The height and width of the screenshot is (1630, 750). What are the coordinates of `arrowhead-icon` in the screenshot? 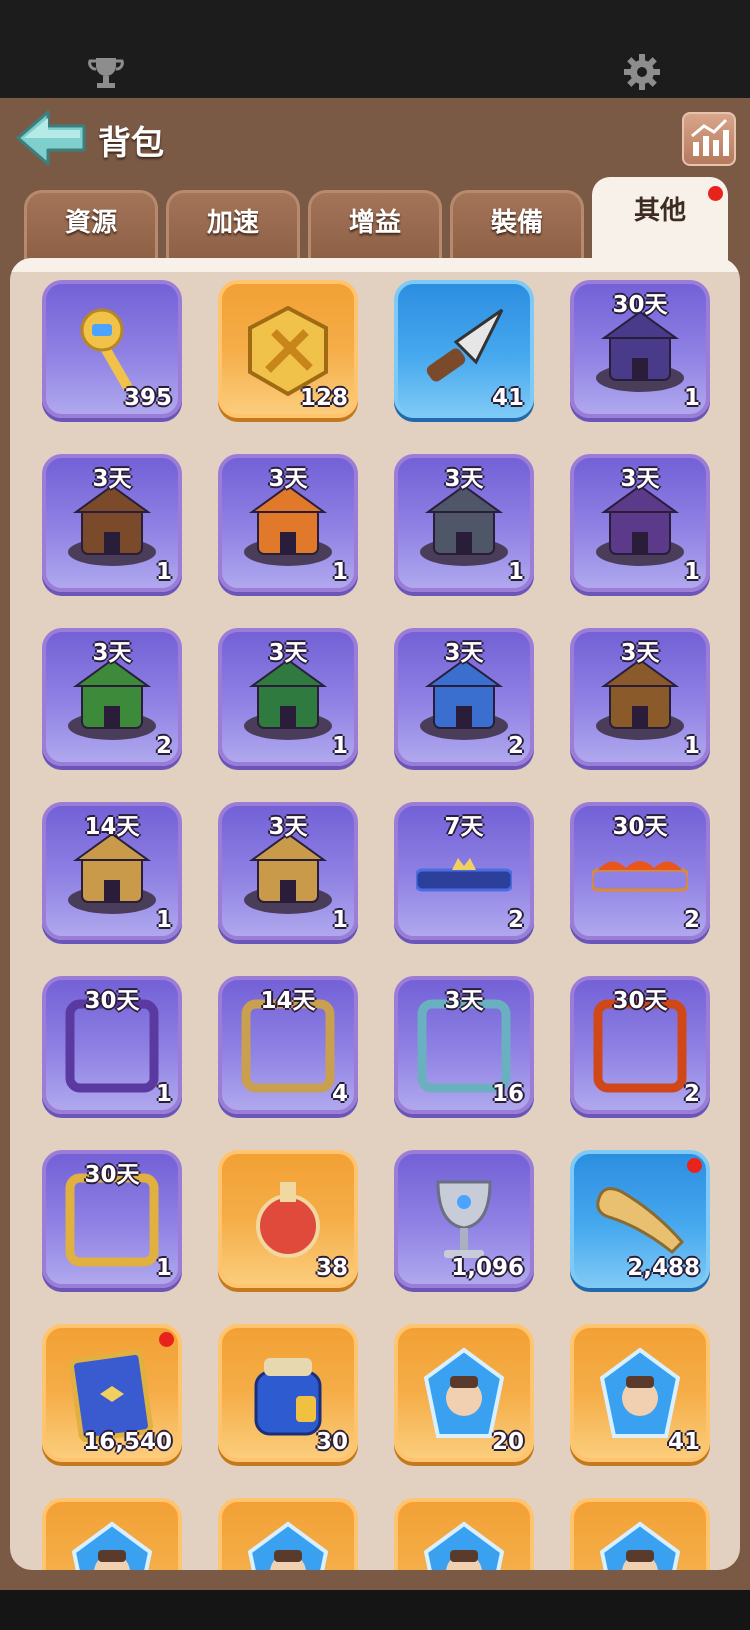 It's located at (465, 345).